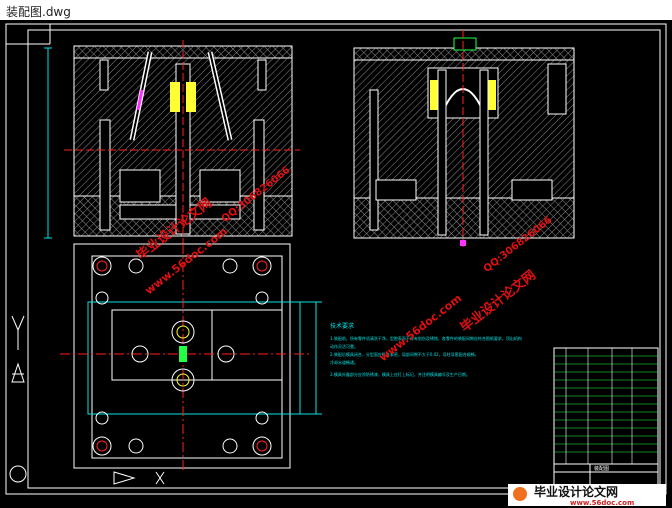 Image resolution: width=672 pixels, height=508 pixels. Describe the element at coordinates (342, 326) in the screenshot. I see `notes-title: 技术要求` at that location.